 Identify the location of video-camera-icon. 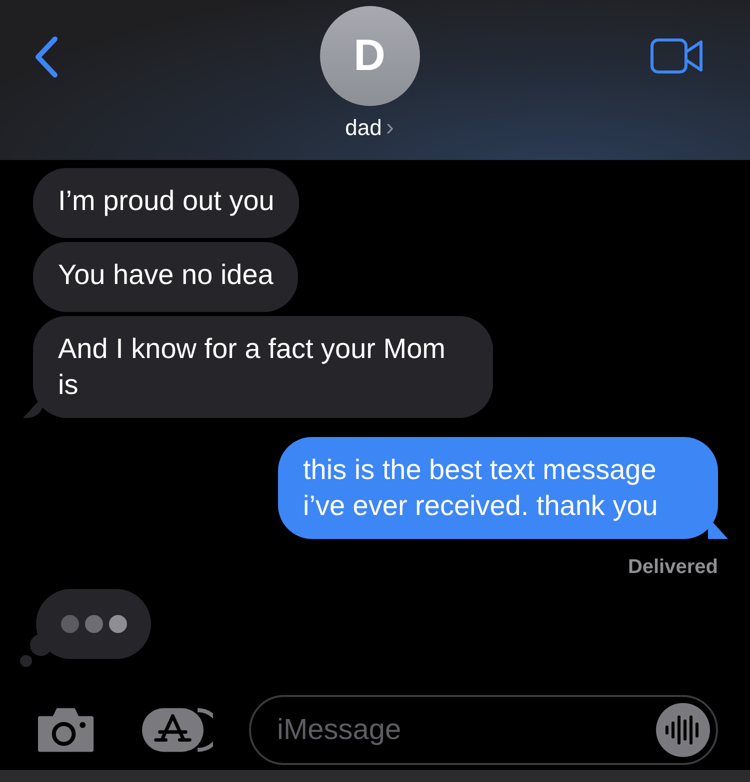
(677, 56).